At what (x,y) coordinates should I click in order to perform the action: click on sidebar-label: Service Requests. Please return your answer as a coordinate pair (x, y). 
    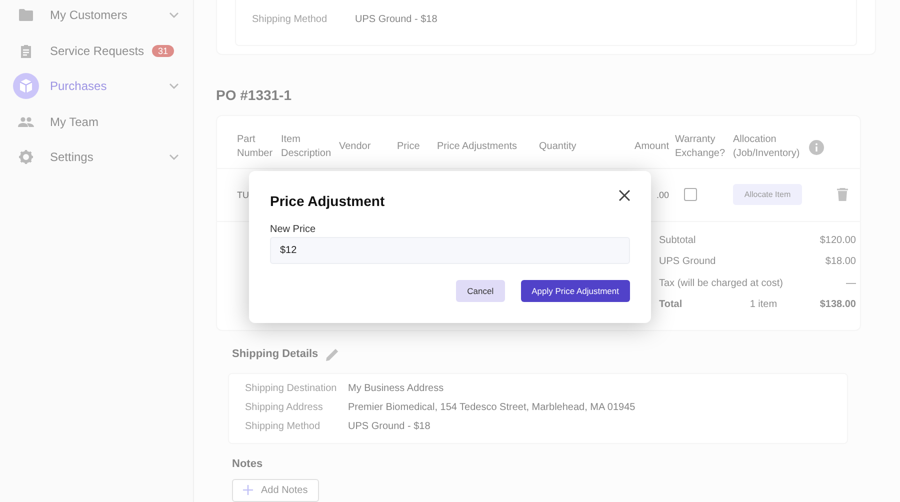
    Looking at the image, I should click on (97, 51).